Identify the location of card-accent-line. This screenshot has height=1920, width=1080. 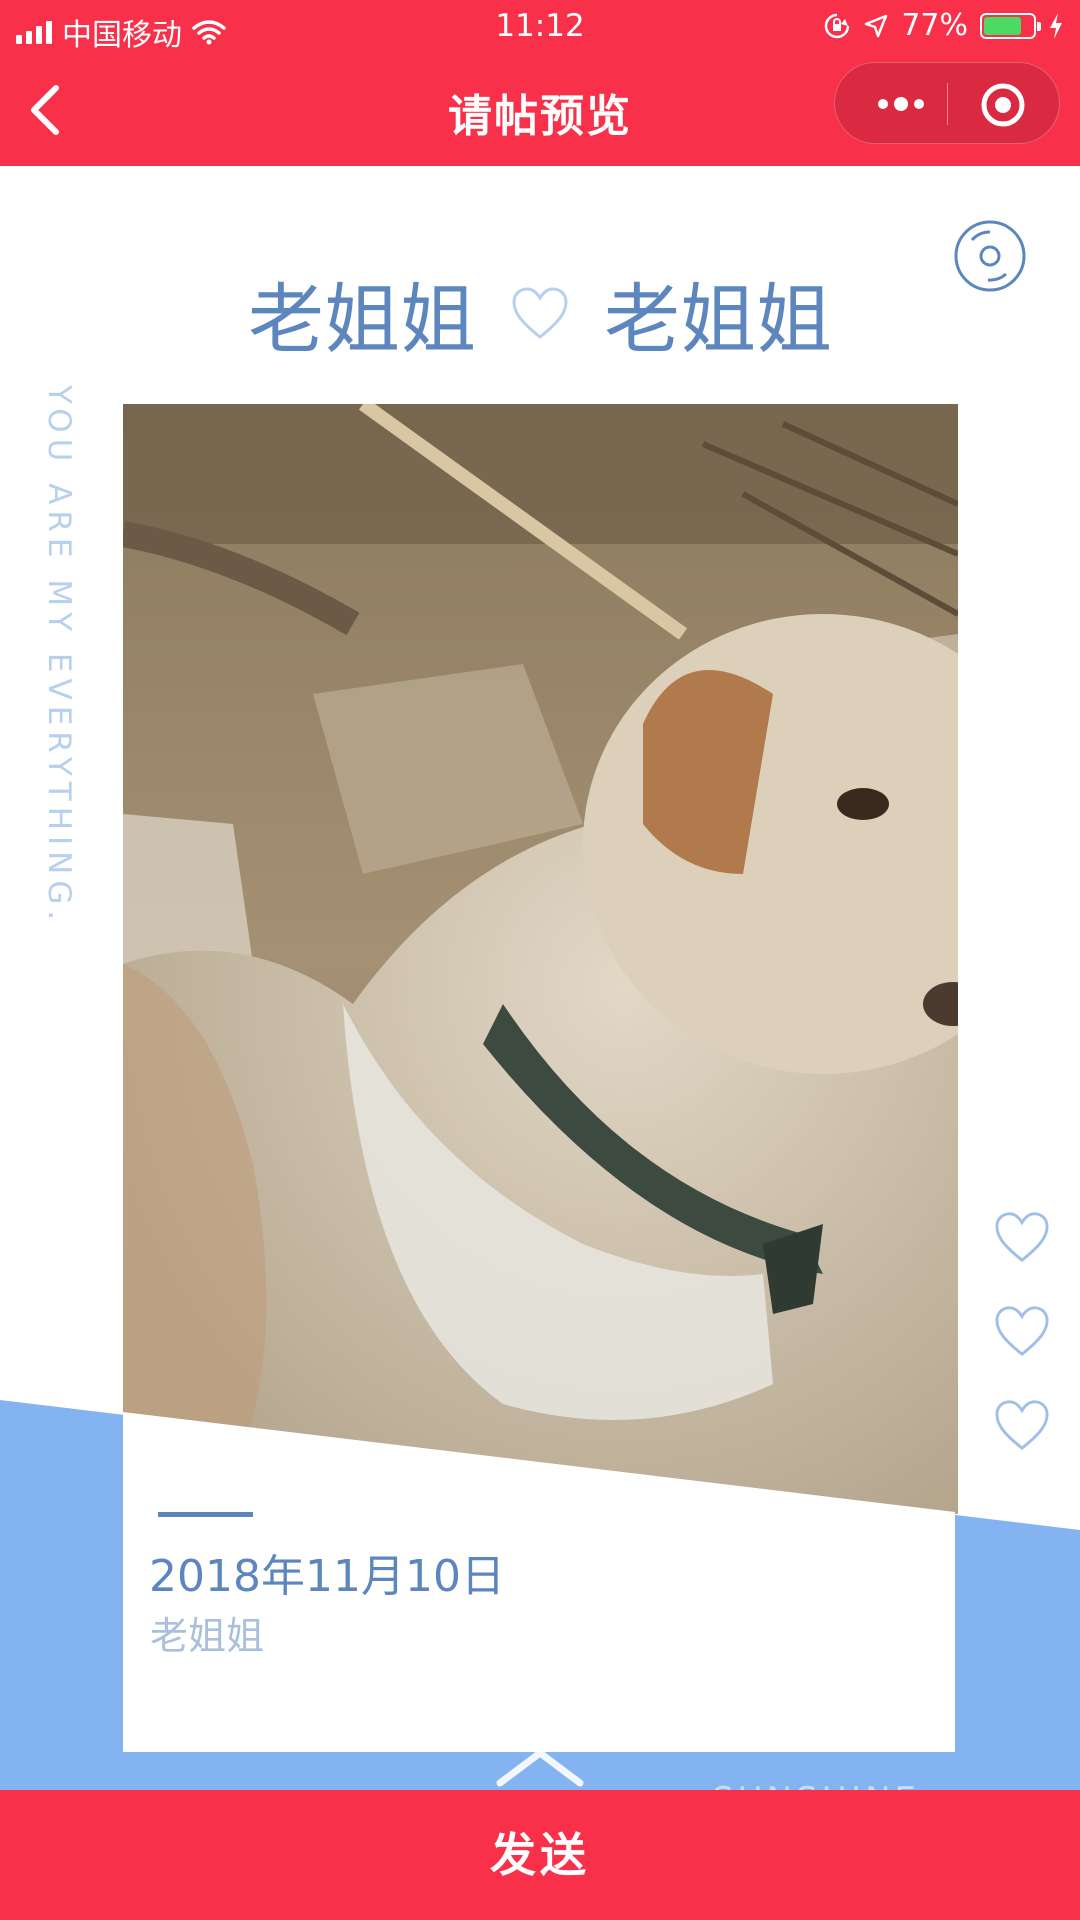
(205, 1514).